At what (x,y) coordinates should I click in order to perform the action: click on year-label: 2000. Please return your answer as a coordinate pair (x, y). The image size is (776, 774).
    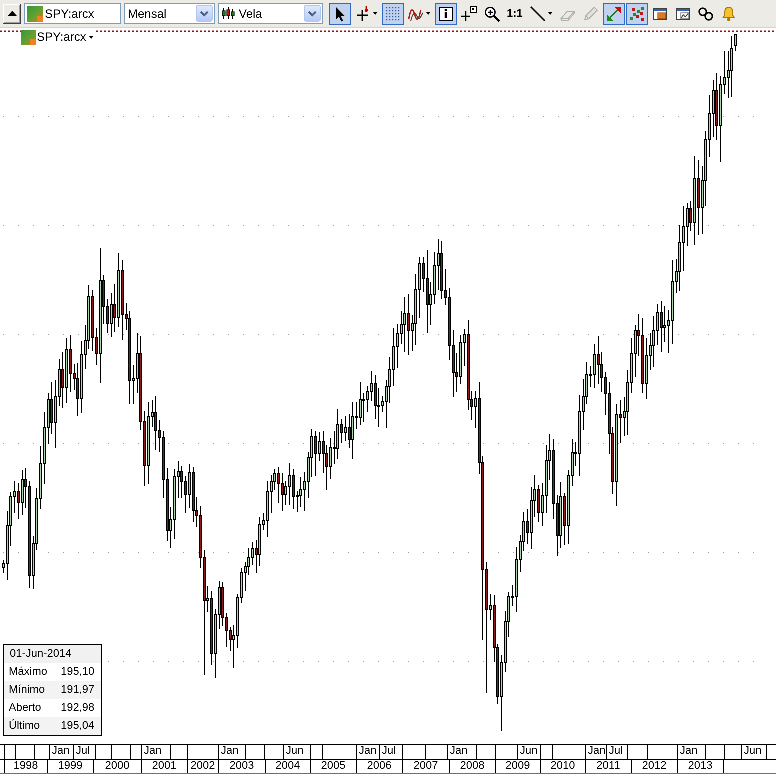
    Looking at the image, I should click on (117, 766).